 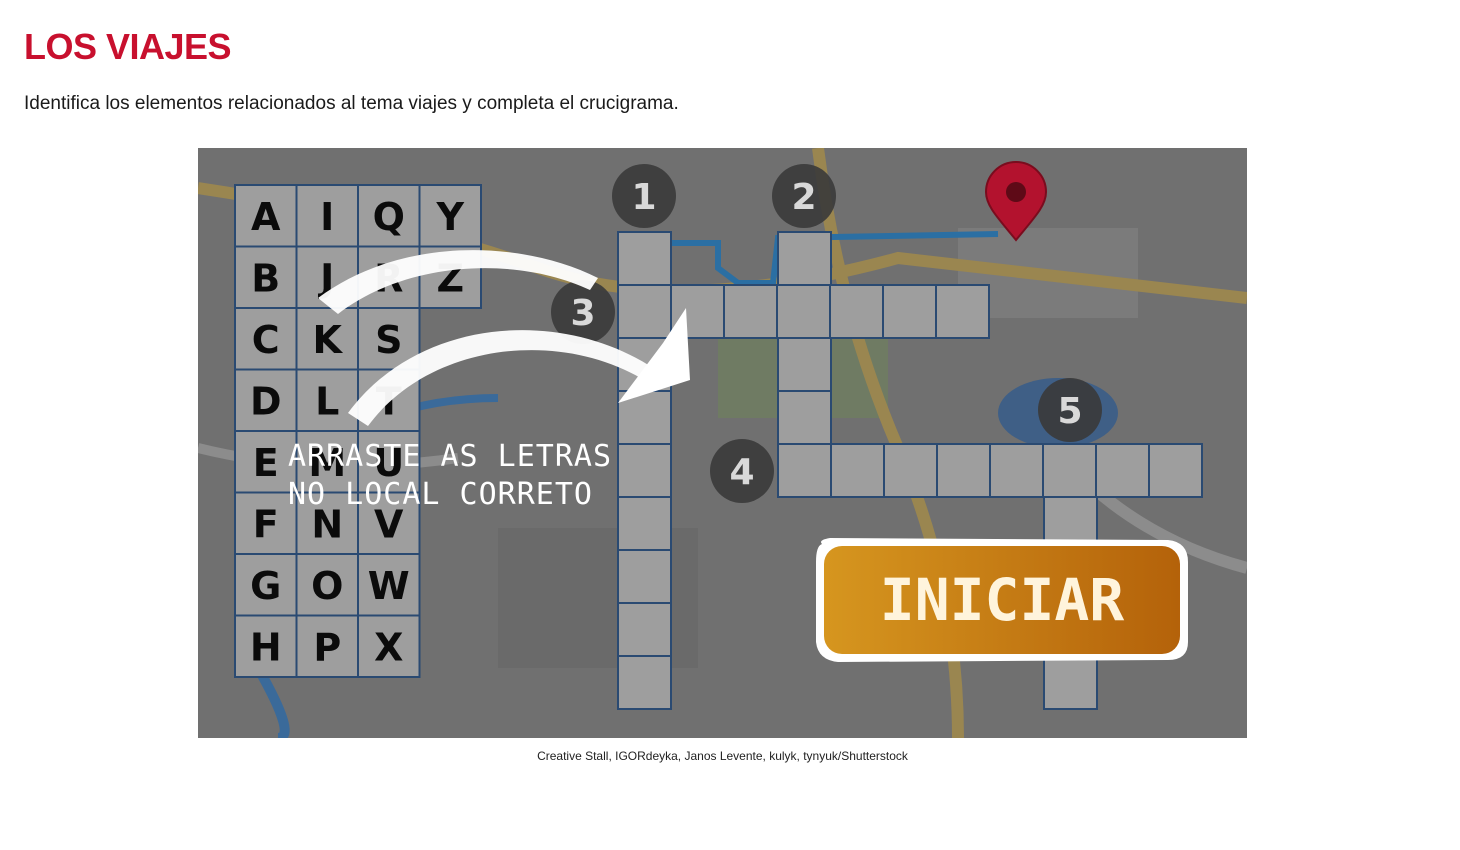 I want to click on letter-tile: G, so click(x=266, y=585).